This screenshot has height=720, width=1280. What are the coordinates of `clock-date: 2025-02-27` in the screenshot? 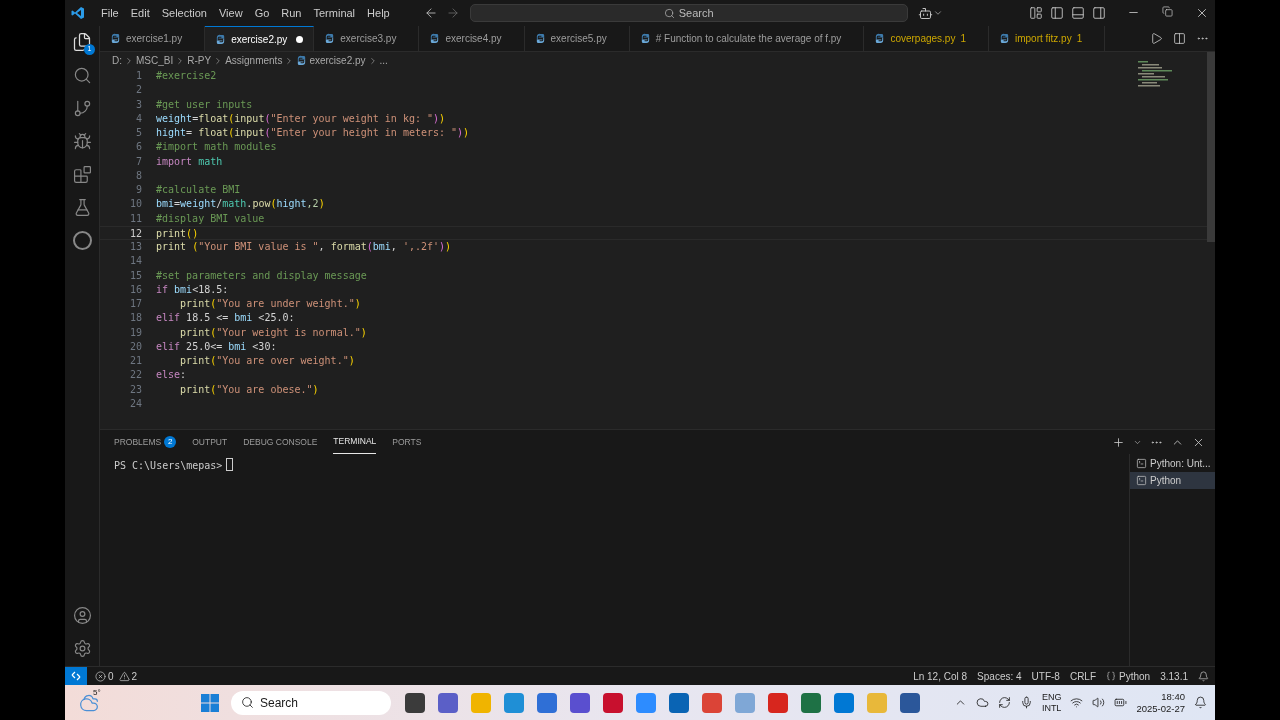 It's located at (1160, 708).